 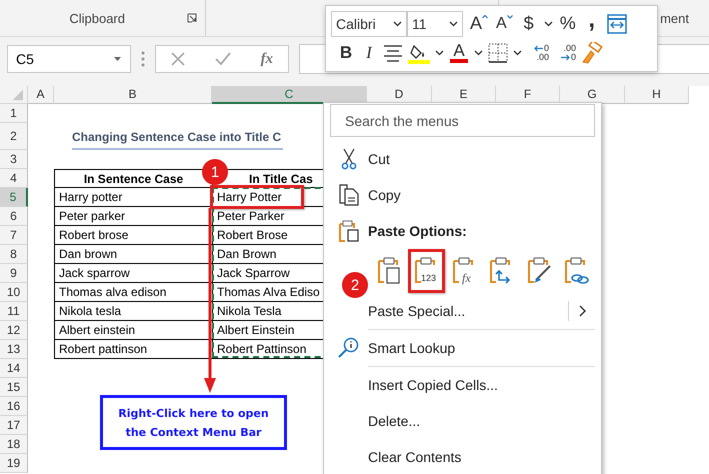 I want to click on font-color-button: A, so click(x=459, y=53).